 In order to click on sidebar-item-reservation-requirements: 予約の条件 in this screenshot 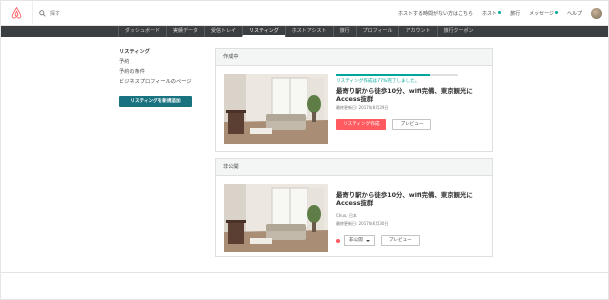, I will do `click(164, 72)`.